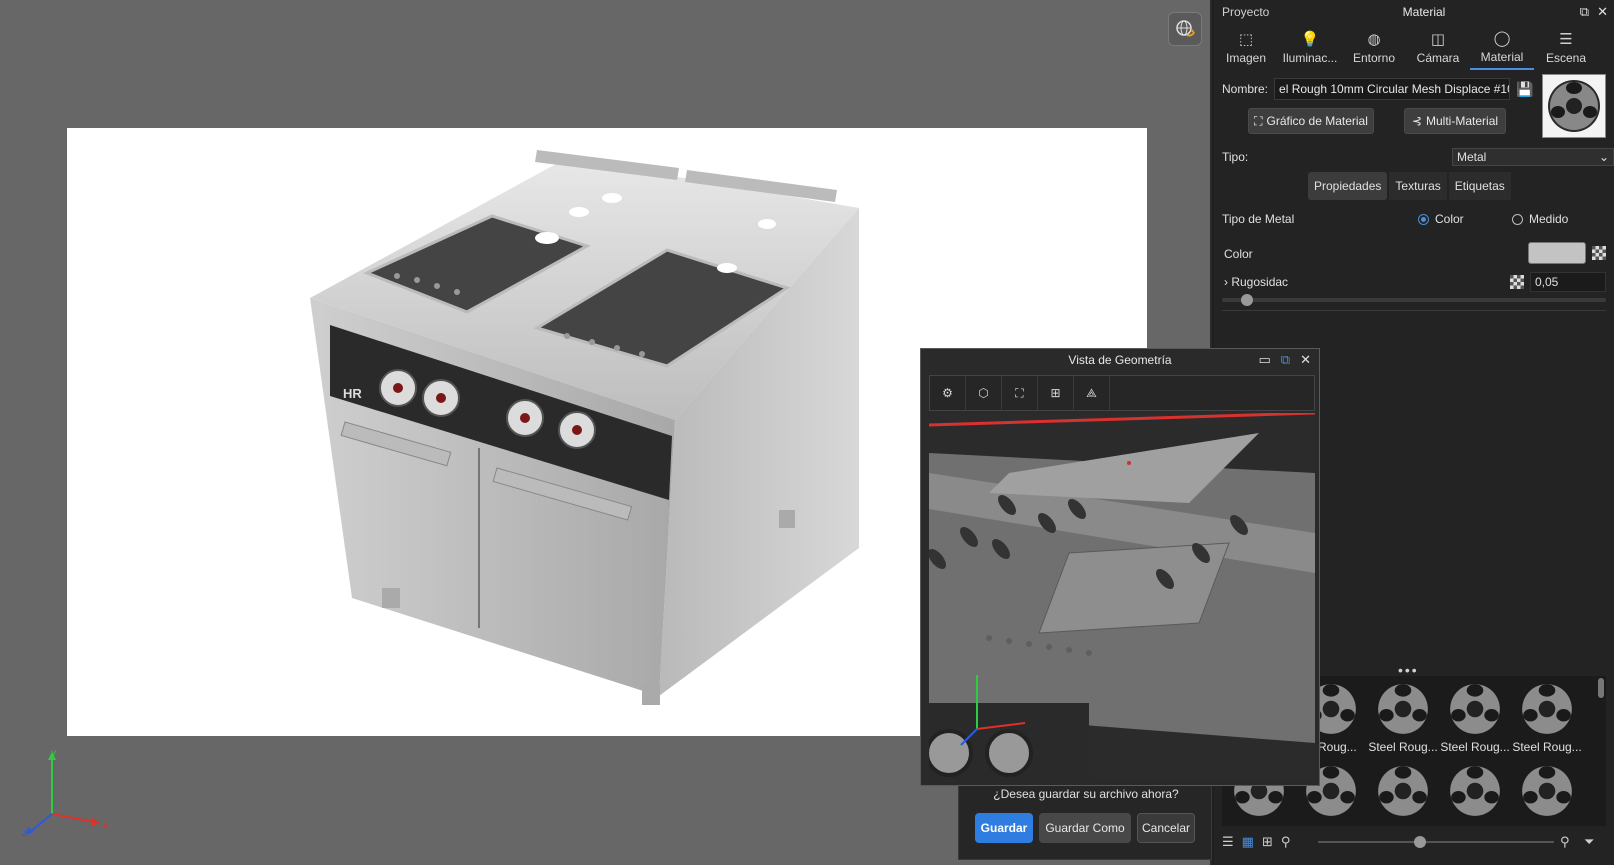  I want to click on radio-medido: Medido, so click(1540, 219).